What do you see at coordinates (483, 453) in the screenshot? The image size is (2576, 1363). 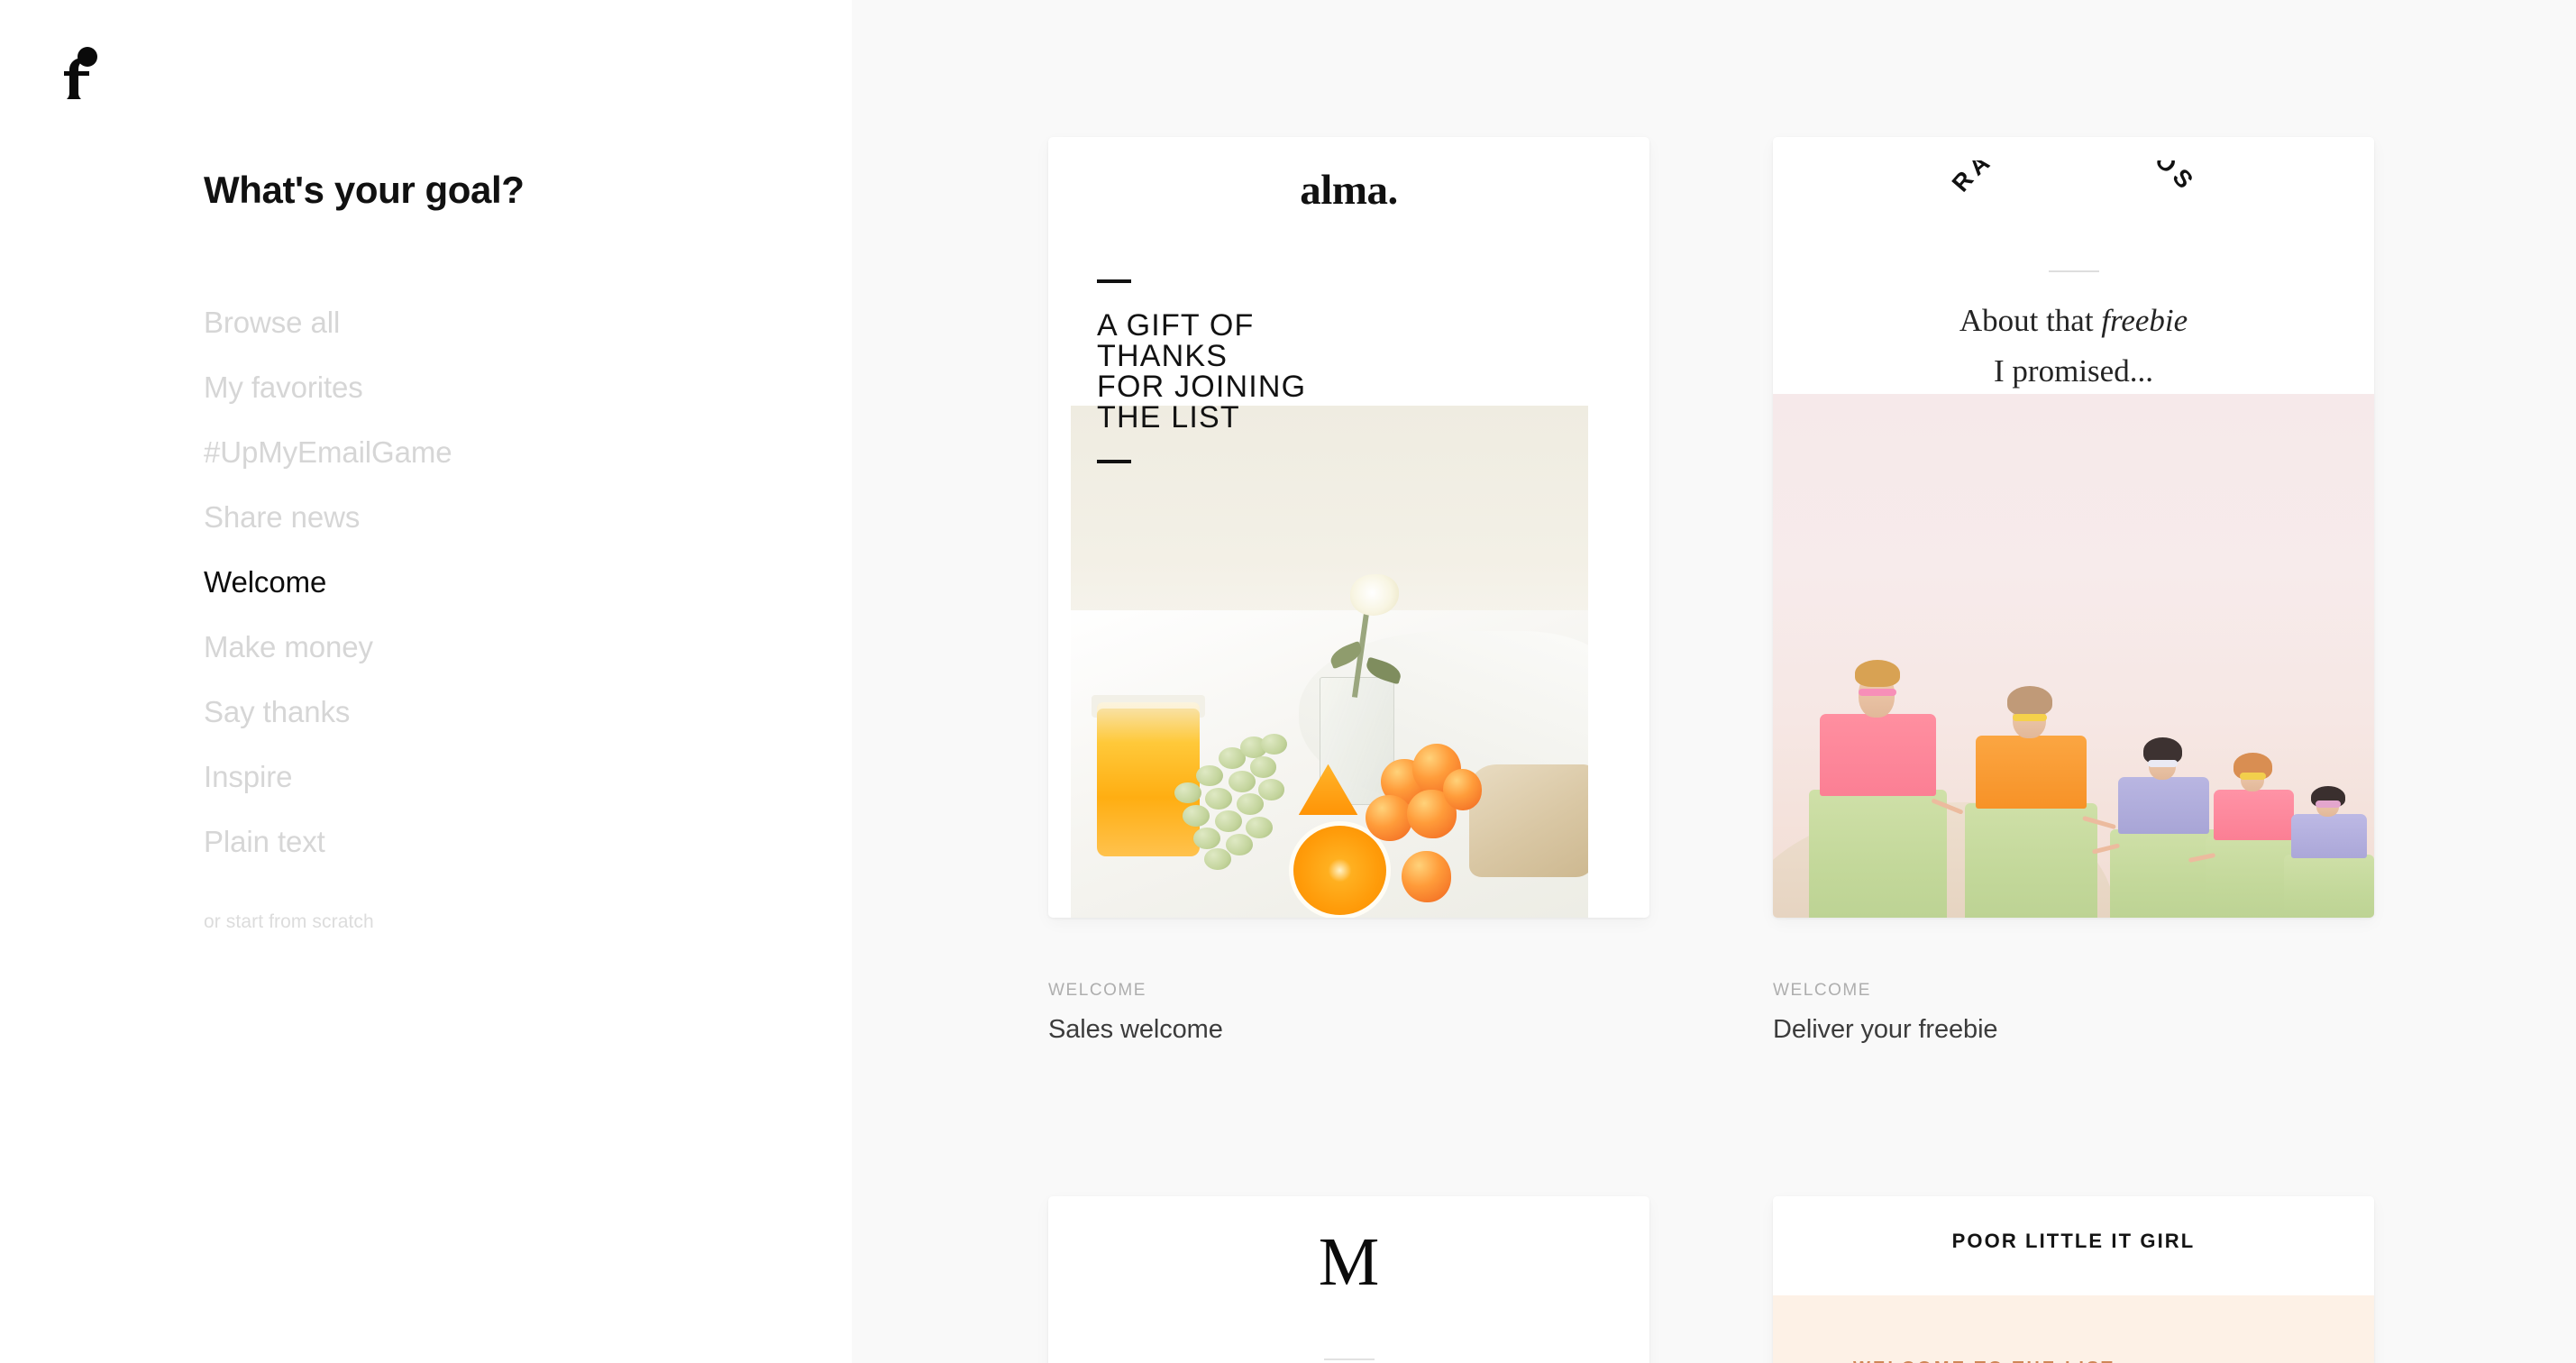 I see `sidebar-item-upmyemailgame: #UpMyEmailGame` at bounding box center [483, 453].